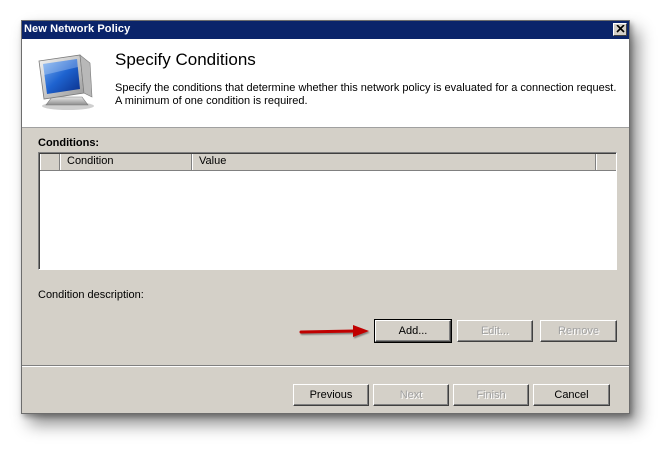  Describe the element at coordinates (411, 395) in the screenshot. I see `next-button: Next` at that location.